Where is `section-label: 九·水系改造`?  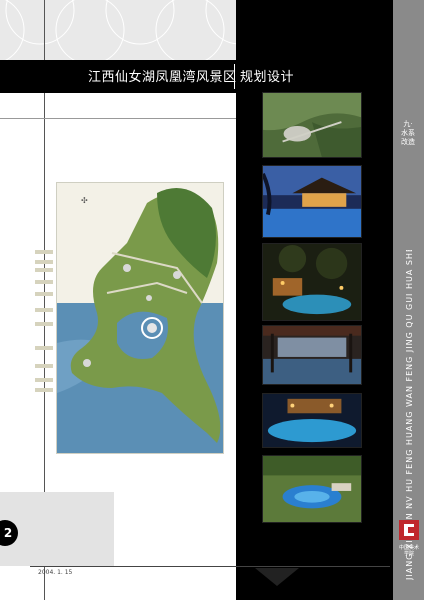
section-label: 九·水系改造 is located at coordinates (408, 133).